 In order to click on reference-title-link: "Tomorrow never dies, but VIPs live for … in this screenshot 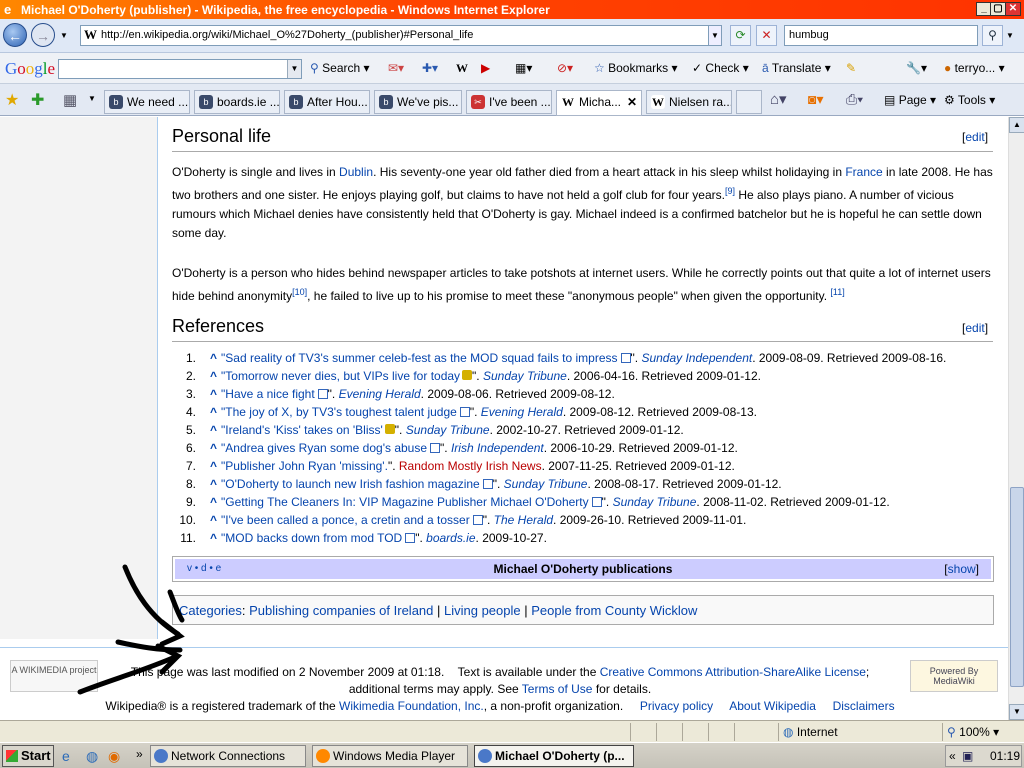, I will do `click(340, 376)`.